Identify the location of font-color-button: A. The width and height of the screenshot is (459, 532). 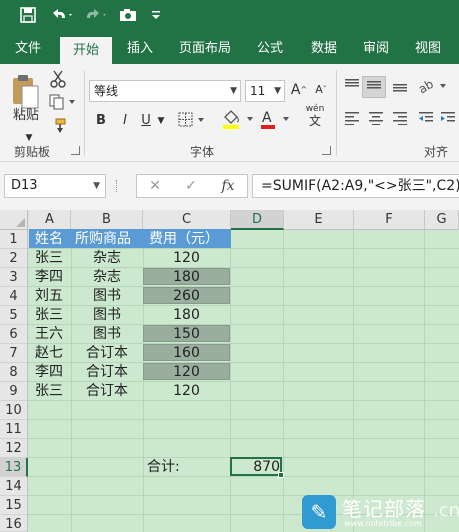
(275, 119).